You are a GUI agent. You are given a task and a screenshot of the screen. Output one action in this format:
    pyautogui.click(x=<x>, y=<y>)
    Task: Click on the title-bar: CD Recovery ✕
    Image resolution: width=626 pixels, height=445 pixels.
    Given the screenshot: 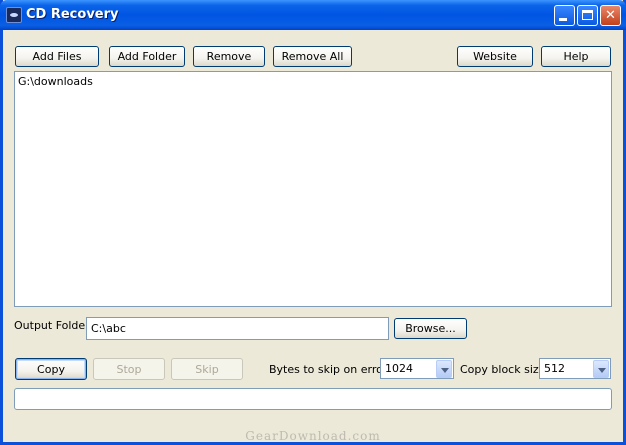 What is the action you would take?
    pyautogui.click(x=313, y=15)
    